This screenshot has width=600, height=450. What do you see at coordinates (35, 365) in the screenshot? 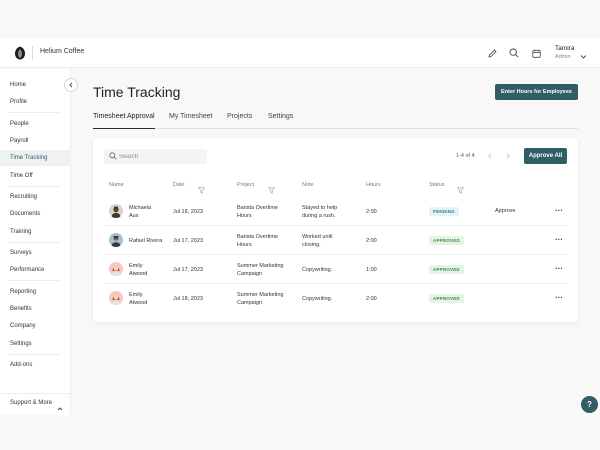
I see `sidebar-item-add-ons: Add-ons` at bounding box center [35, 365].